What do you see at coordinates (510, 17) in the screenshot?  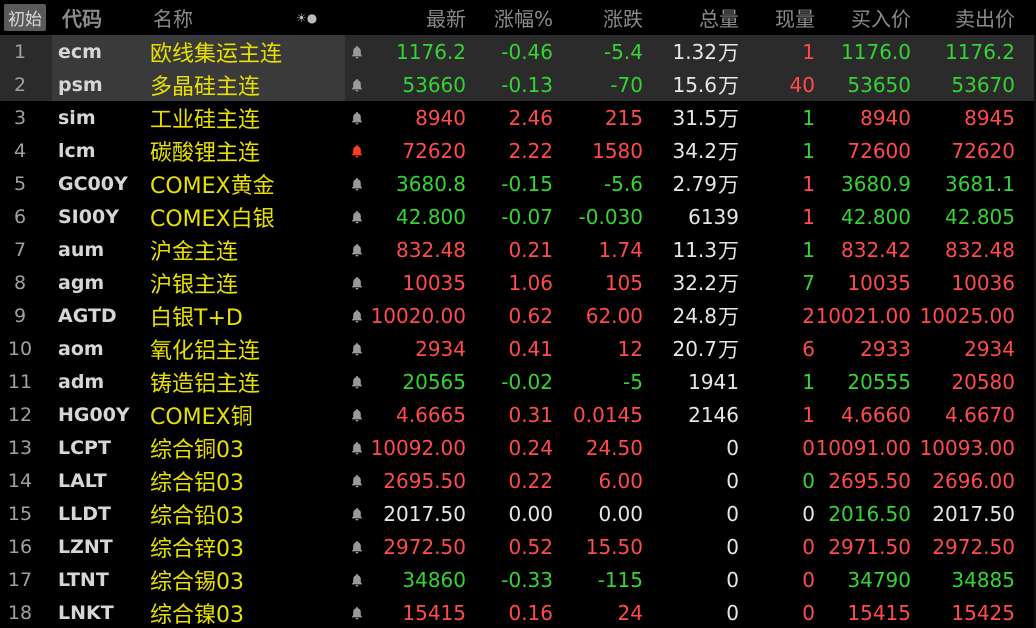 I see `header-pct: 涨幅%` at bounding box center [510, 17].